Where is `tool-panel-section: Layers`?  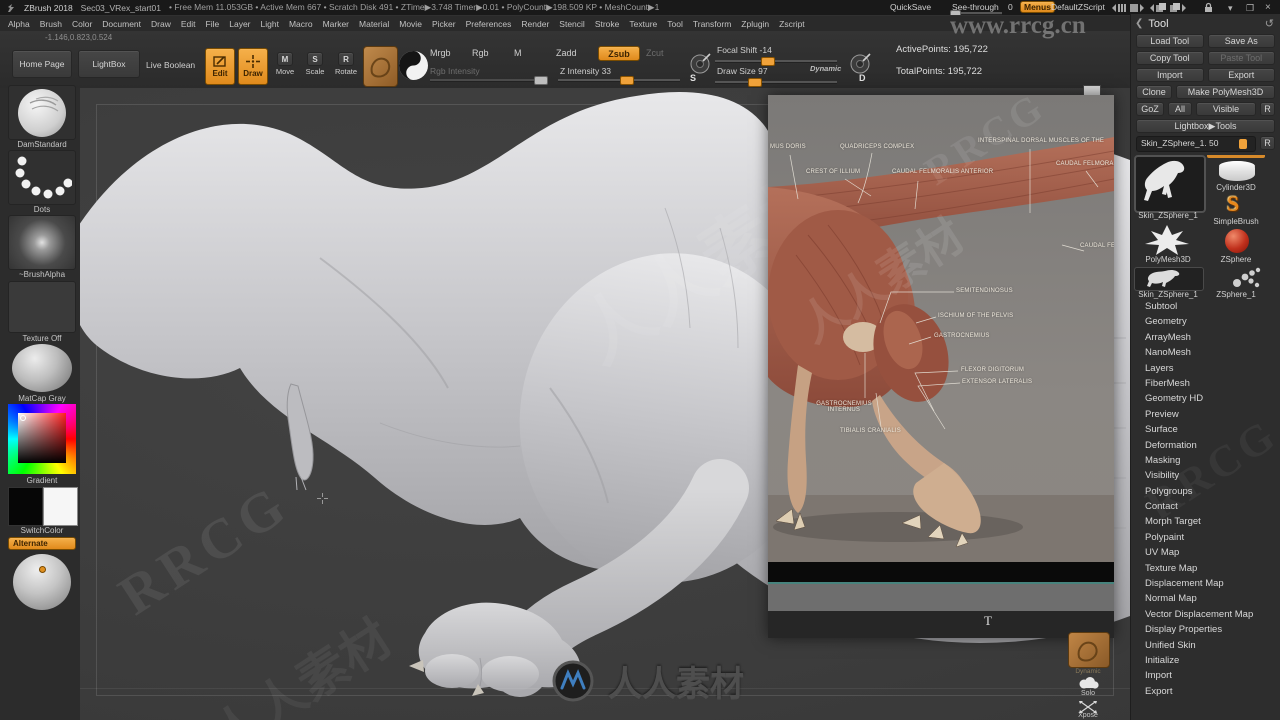 tool-panel-section: Layers is located at coordinates (1205, 368).